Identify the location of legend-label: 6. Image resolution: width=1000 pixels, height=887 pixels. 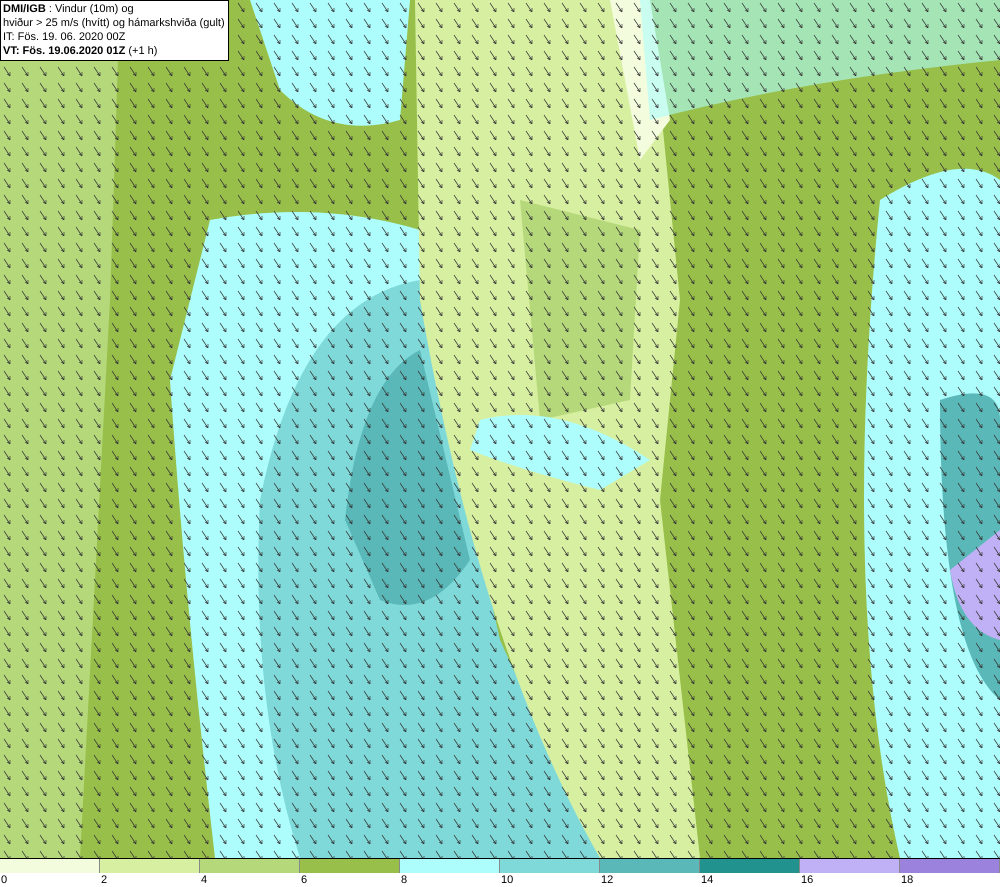
(304, 880).